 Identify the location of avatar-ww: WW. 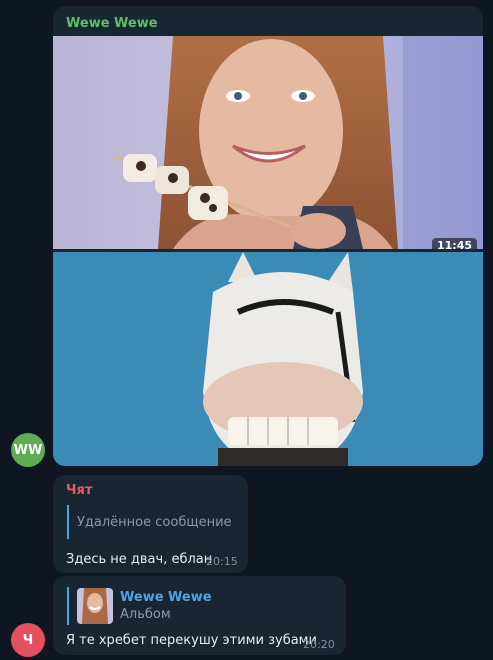
(28, 450).